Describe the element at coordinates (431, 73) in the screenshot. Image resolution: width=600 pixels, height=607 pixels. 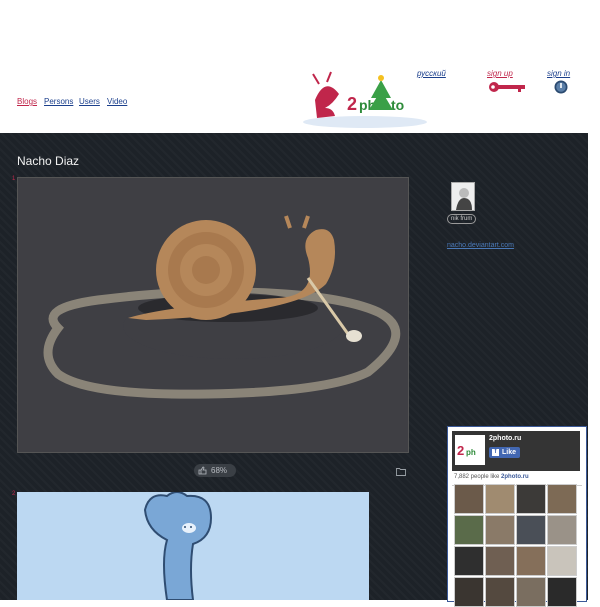
I see `language-link: русский` at that location.